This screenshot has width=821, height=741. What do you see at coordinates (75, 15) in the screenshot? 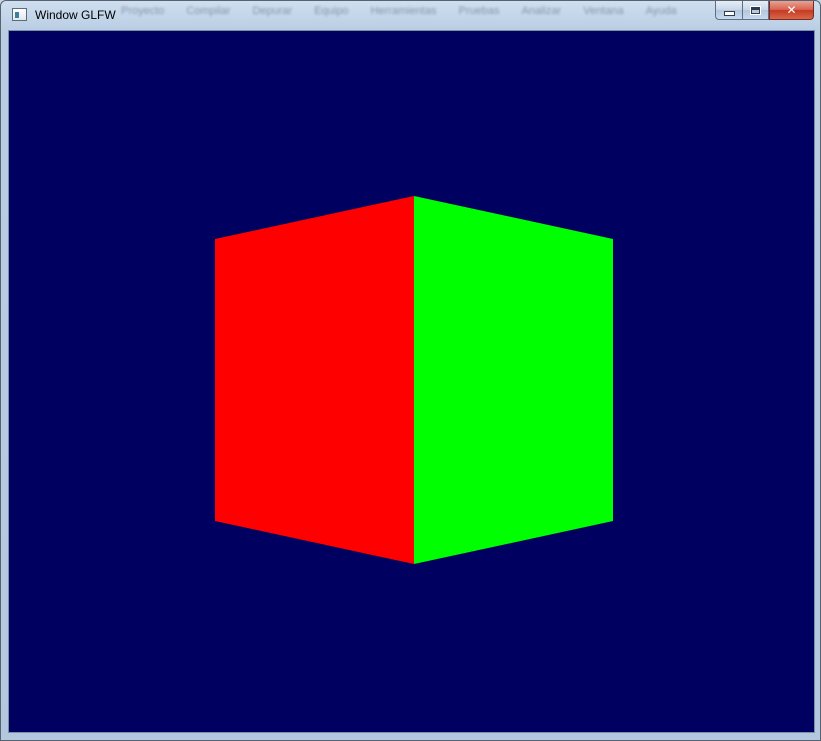
I see `window-title: Window GLFW` at bounding box center [75, 15].